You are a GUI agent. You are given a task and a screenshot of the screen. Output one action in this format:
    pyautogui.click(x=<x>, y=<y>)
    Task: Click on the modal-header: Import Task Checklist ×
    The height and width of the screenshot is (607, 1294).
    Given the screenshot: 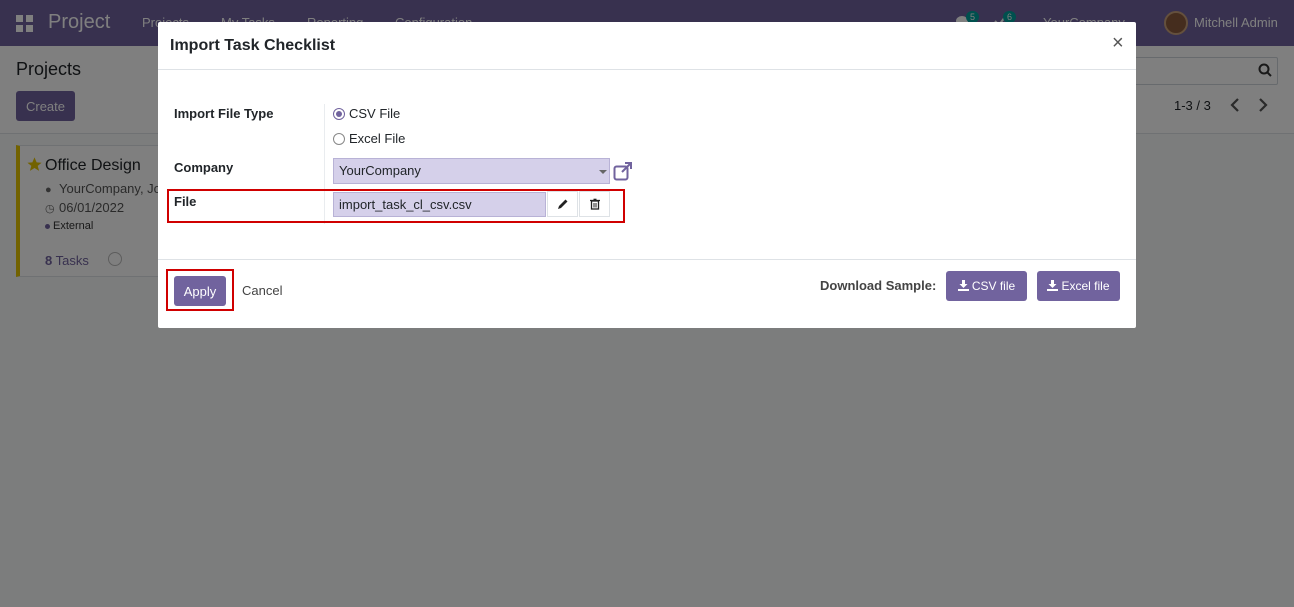 What is the action you would take?
    pyautogui.click(x=647, y=46)
    